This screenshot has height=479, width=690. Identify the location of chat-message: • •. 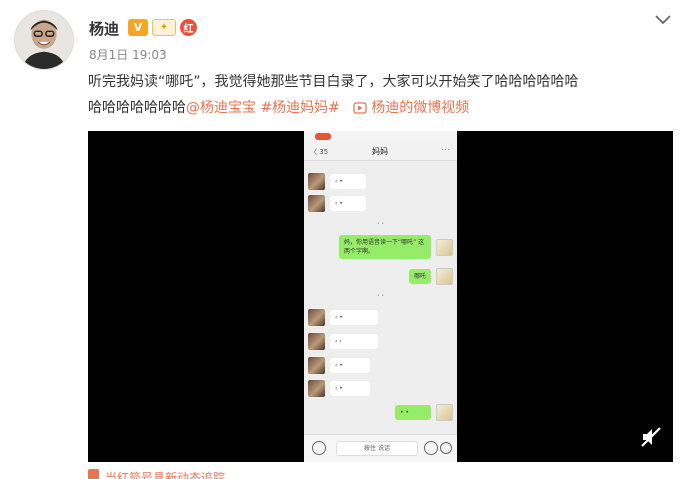
(424, 412).